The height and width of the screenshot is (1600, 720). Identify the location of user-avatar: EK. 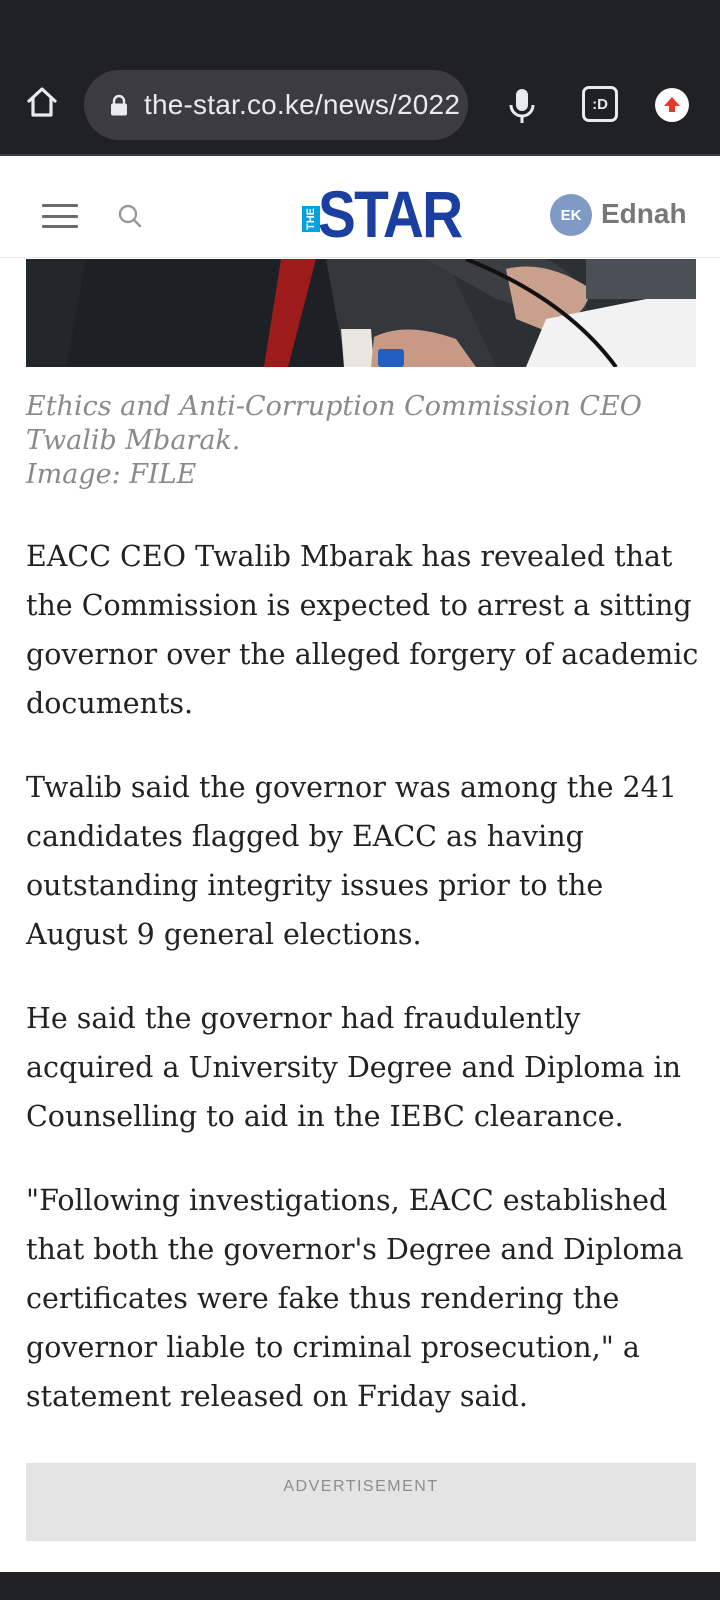
(571, 215).